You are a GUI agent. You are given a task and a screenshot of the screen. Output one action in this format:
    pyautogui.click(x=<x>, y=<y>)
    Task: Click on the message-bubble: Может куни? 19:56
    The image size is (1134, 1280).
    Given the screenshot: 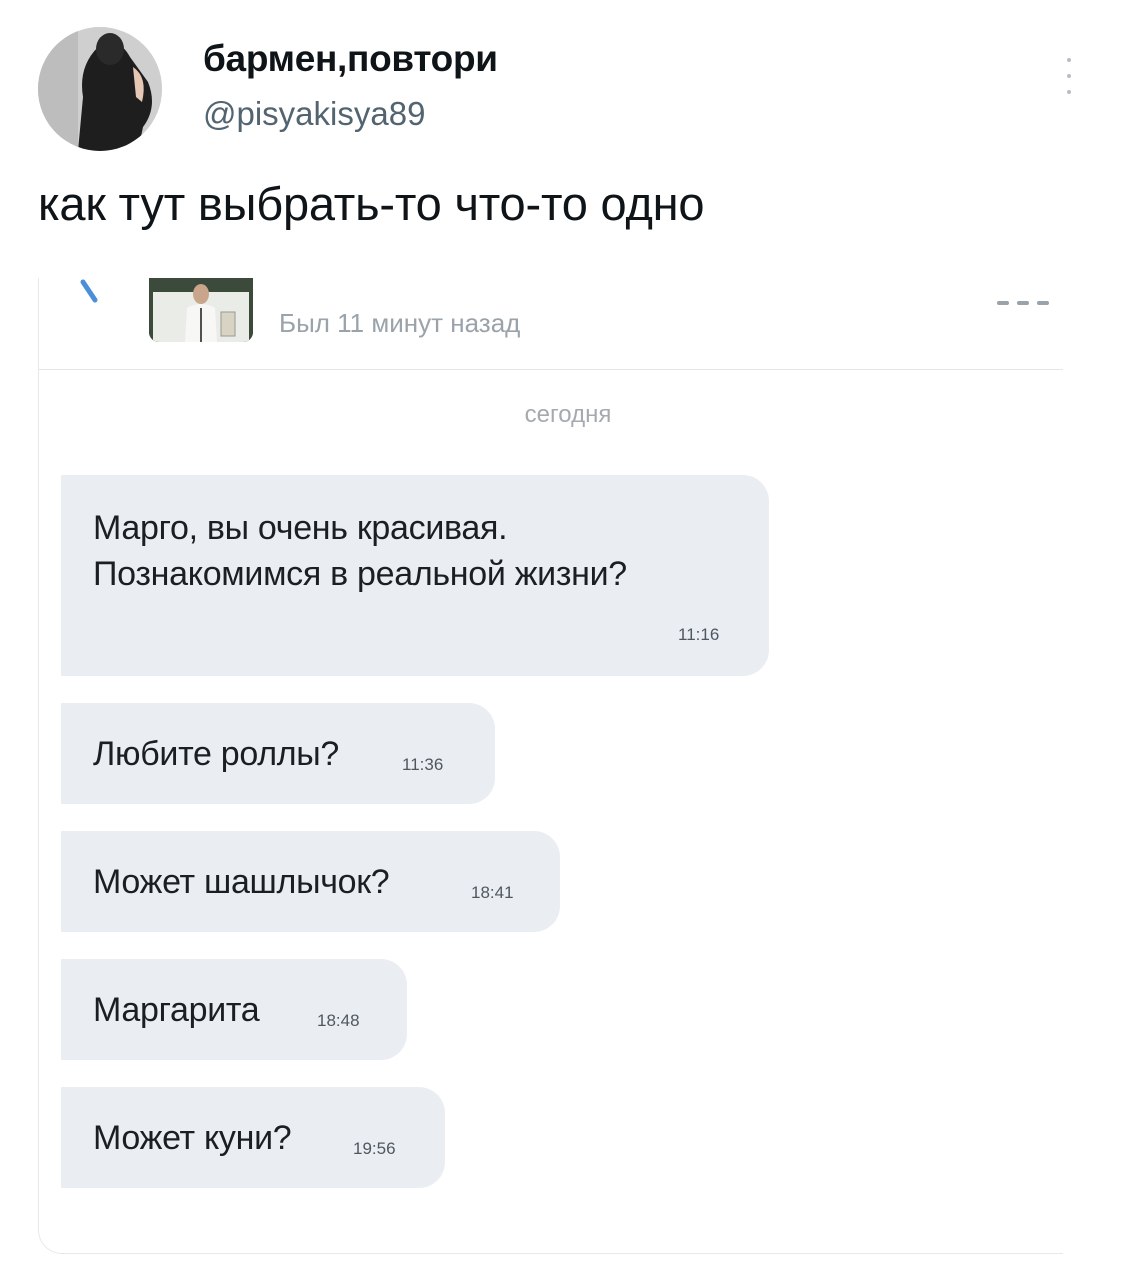 What is the action you would take?
    pyautogui.click(x=253, y=1137)
    